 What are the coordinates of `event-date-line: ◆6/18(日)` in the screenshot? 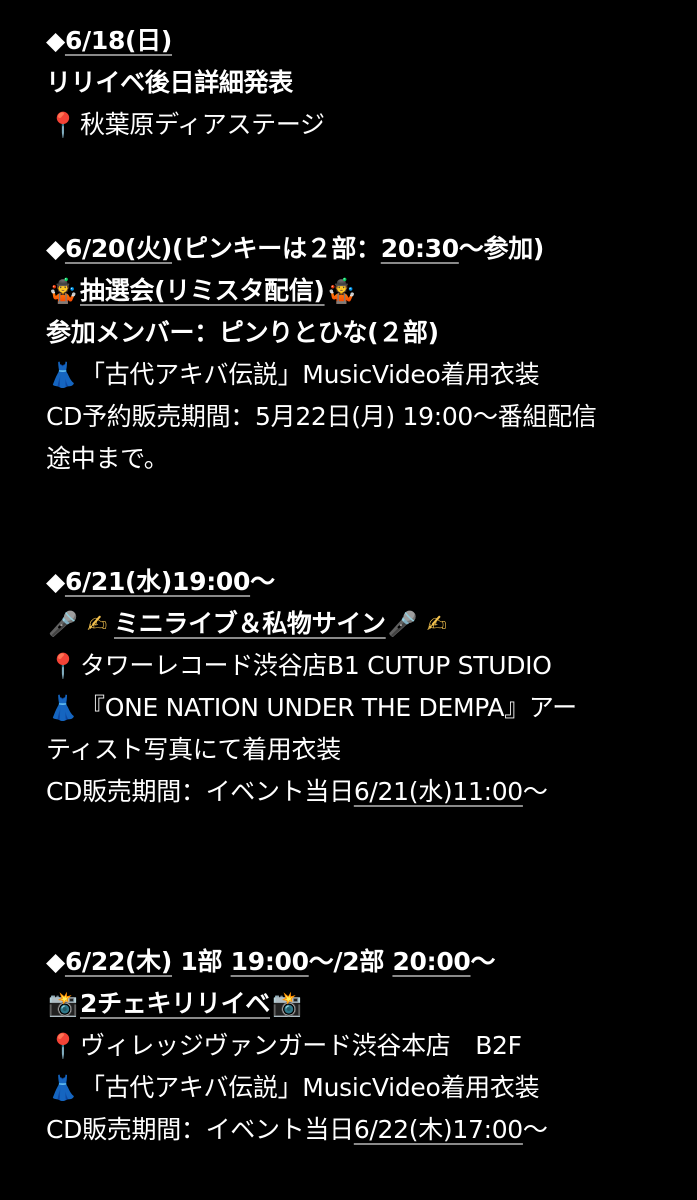 It's located at (366, 41).